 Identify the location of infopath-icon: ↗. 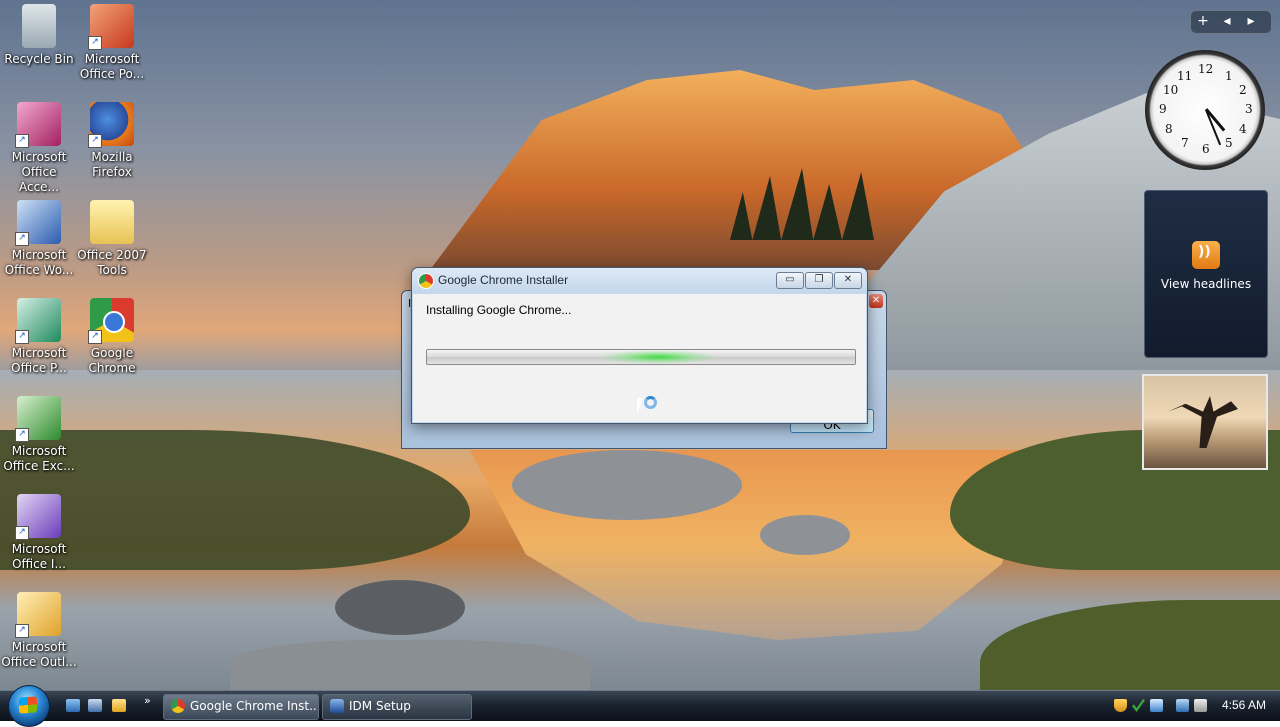
(38, 517).